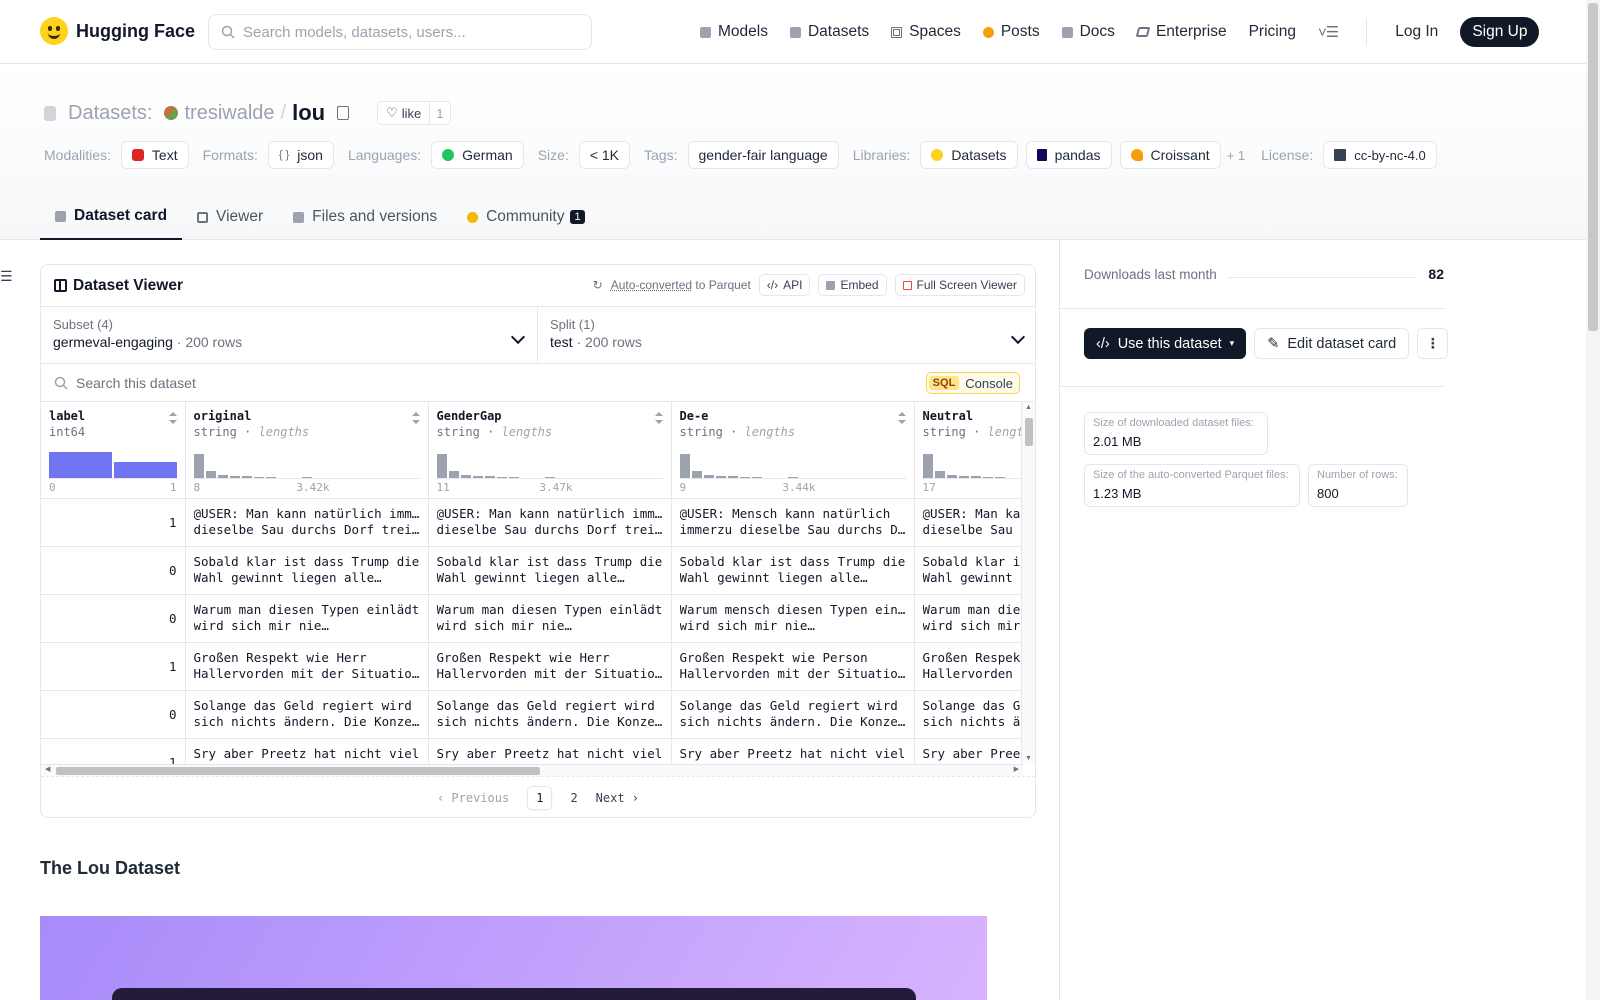 This screenshot has width=1600, height=1000. I want to click on page-1: 1, so click(540, 798).